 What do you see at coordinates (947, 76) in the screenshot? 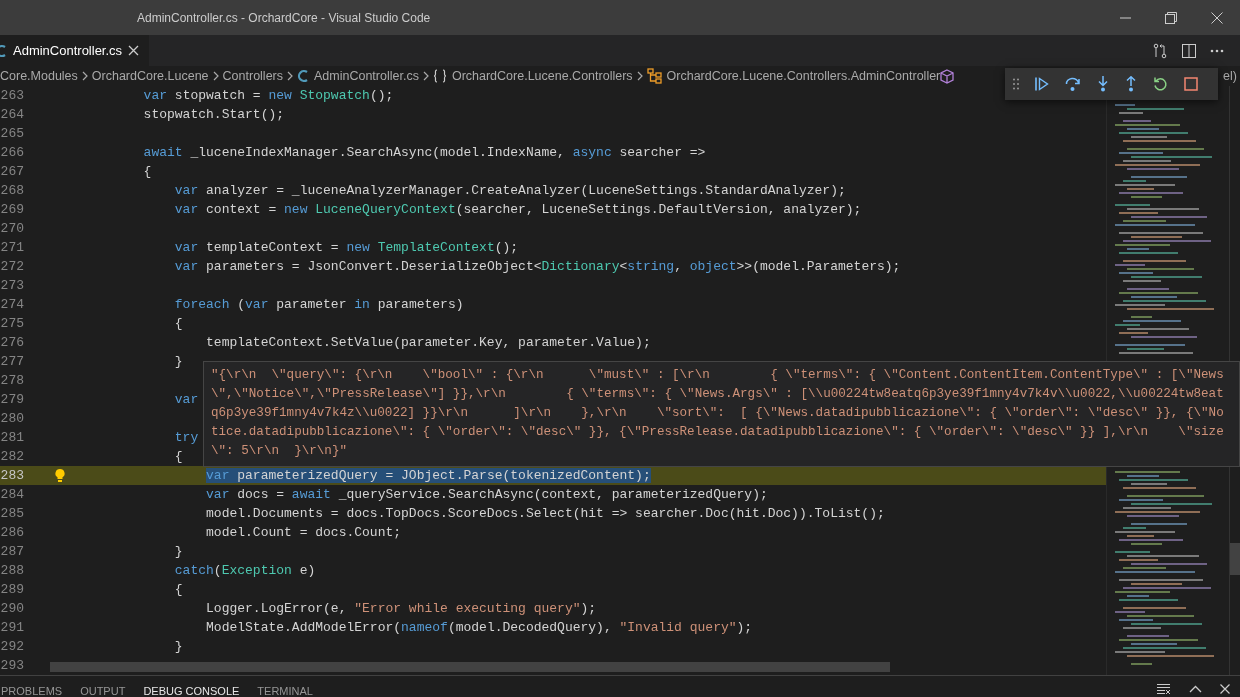
I see `cube-icon` at bounding box center [947, 76].